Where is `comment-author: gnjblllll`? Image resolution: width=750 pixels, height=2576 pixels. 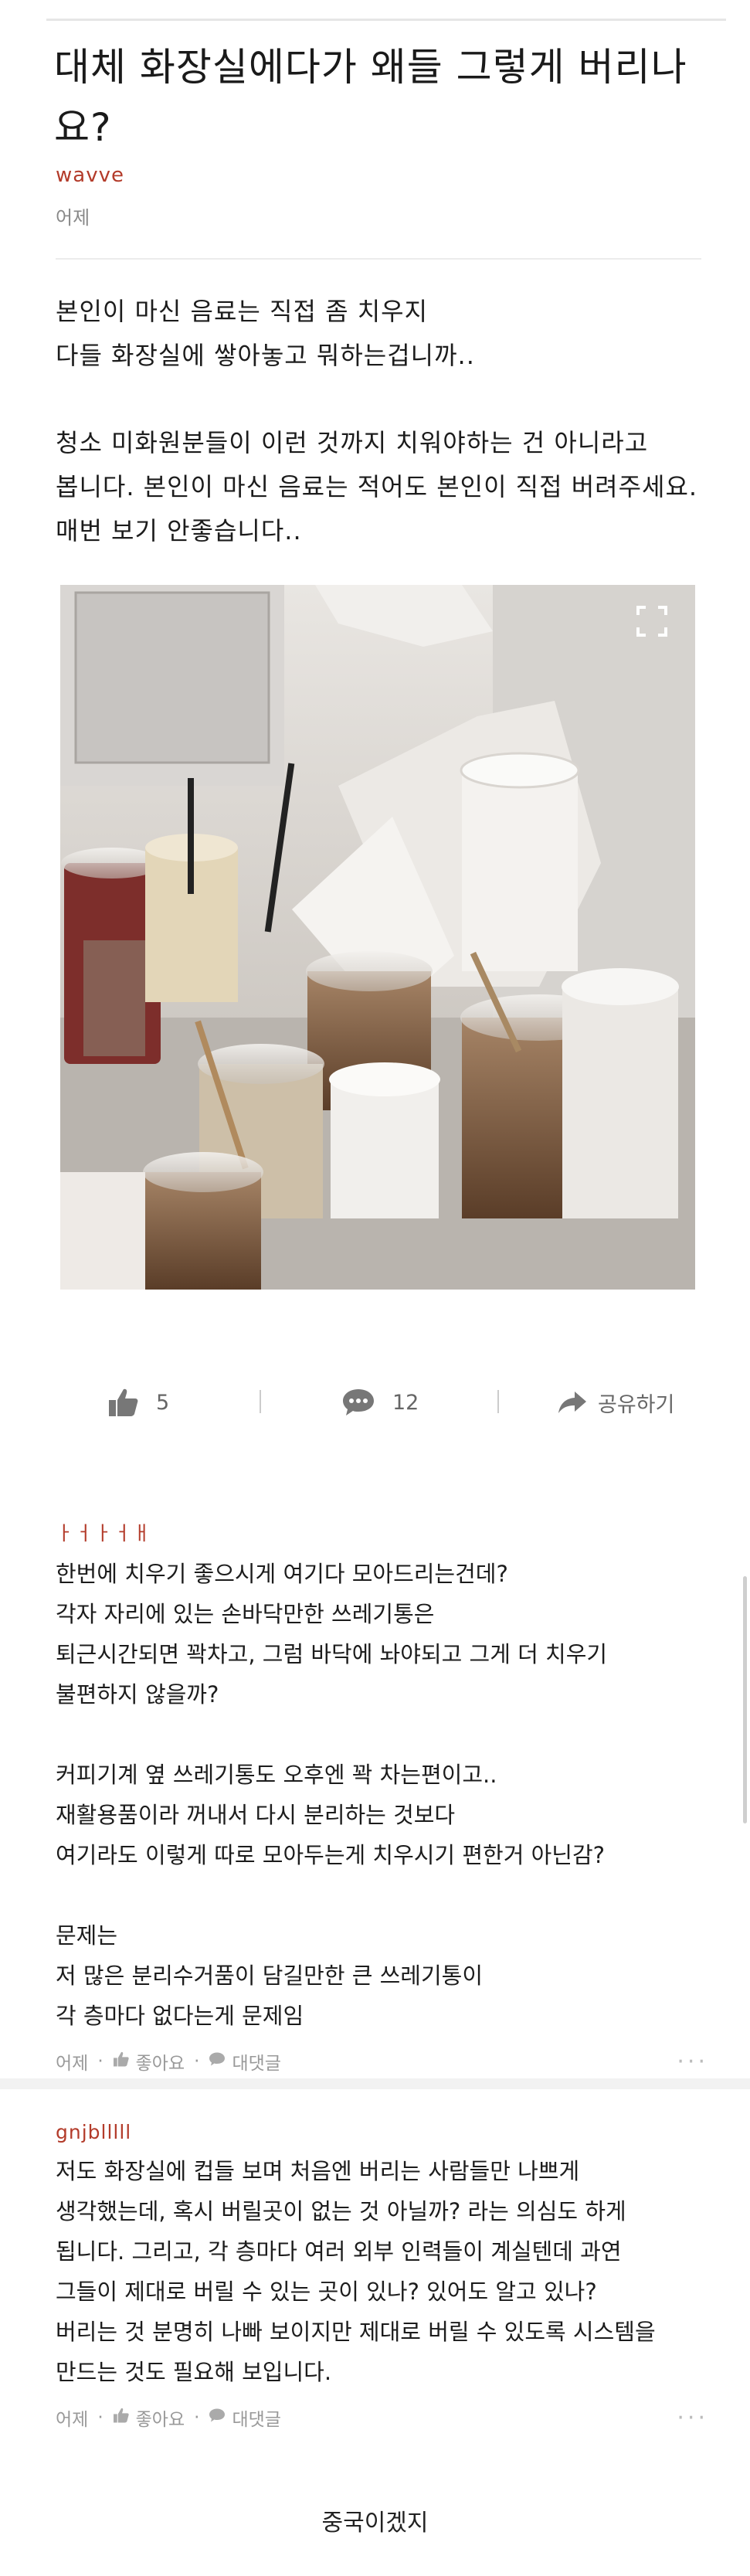
comment-author: gnjblllll is located at coordinates (380, 2132).